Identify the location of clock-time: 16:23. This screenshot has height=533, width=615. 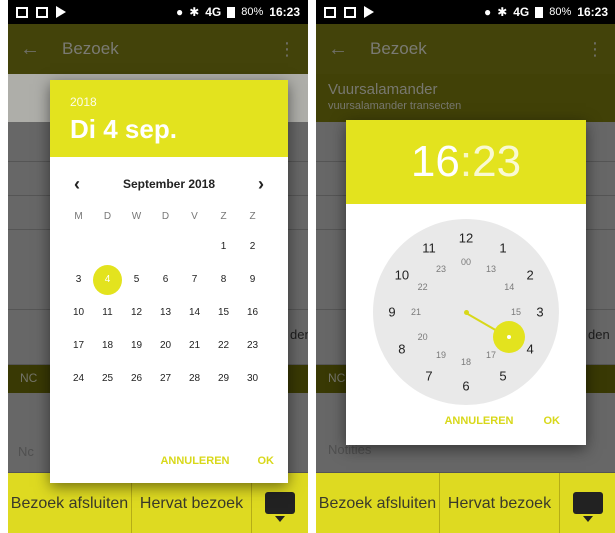
(592, 12).